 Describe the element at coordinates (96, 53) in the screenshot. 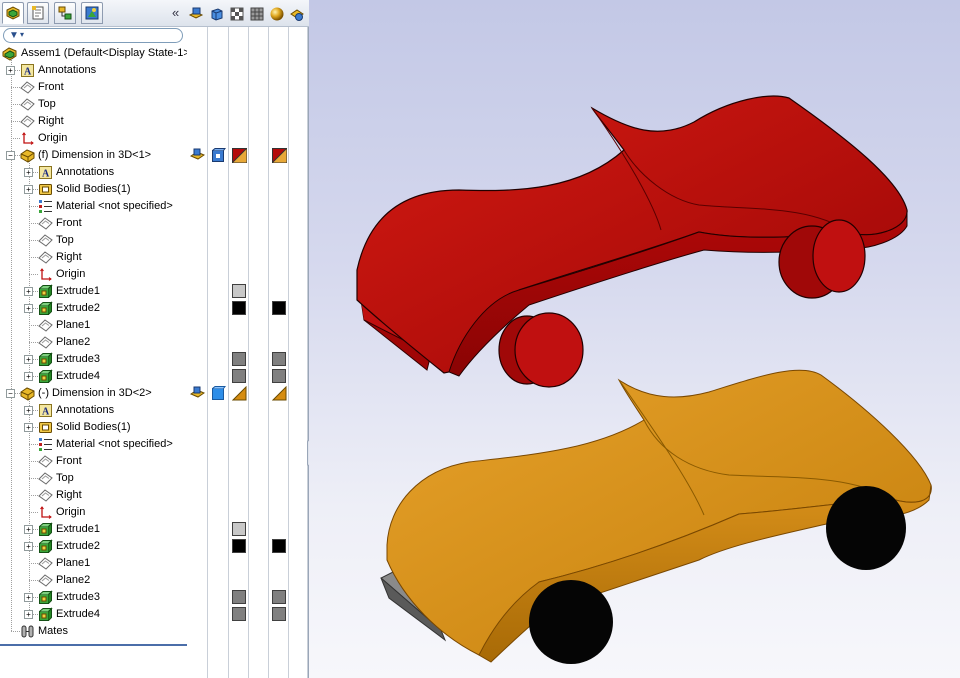

I see `tree-root-assembly: Assem1 (Default<Display State-1>)` at that location.